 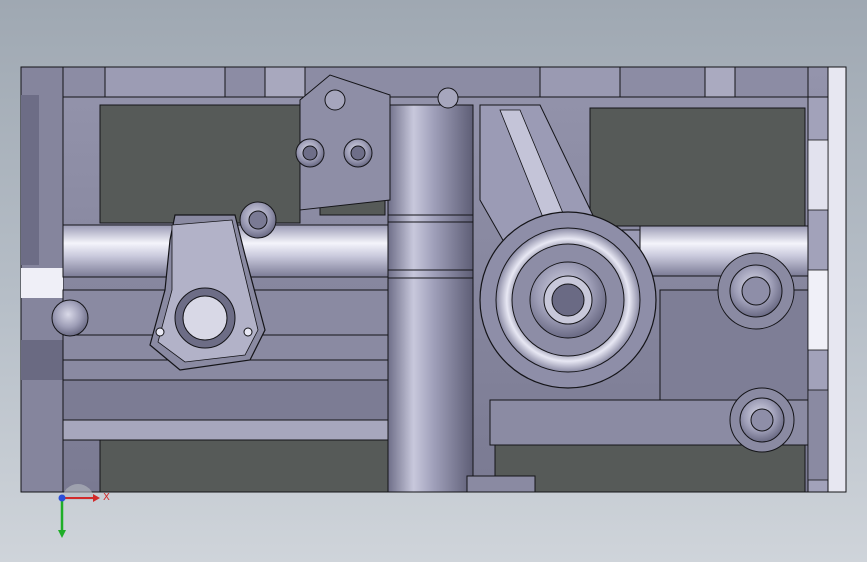 What do you see at coordinates (70, 318) in the screenshot?
I see `port-left-wall` at bounding box center [70, 318].